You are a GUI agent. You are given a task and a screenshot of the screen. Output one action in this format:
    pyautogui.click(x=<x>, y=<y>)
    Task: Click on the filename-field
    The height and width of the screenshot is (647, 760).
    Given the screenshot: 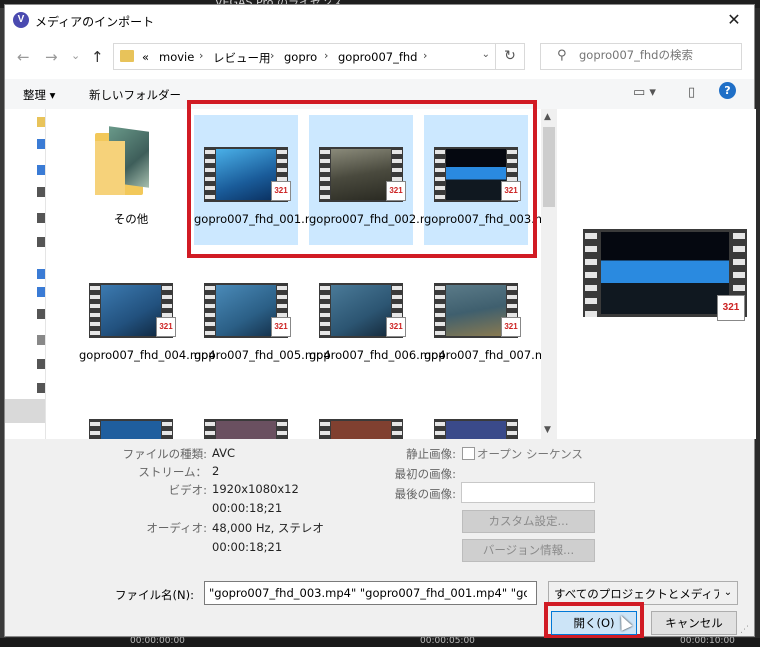 What is the action you would take?
    pyautogui.click(x=370, y=593)
    